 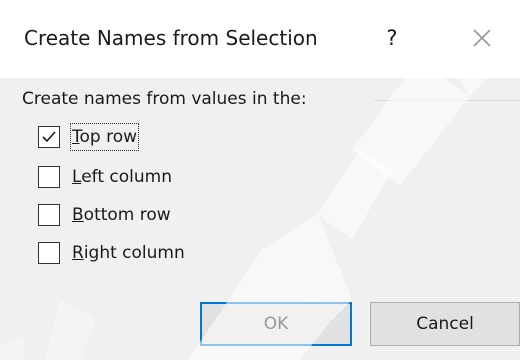 I want to click on bottom-row-mnemonic: B, so click(x=78, y=215).